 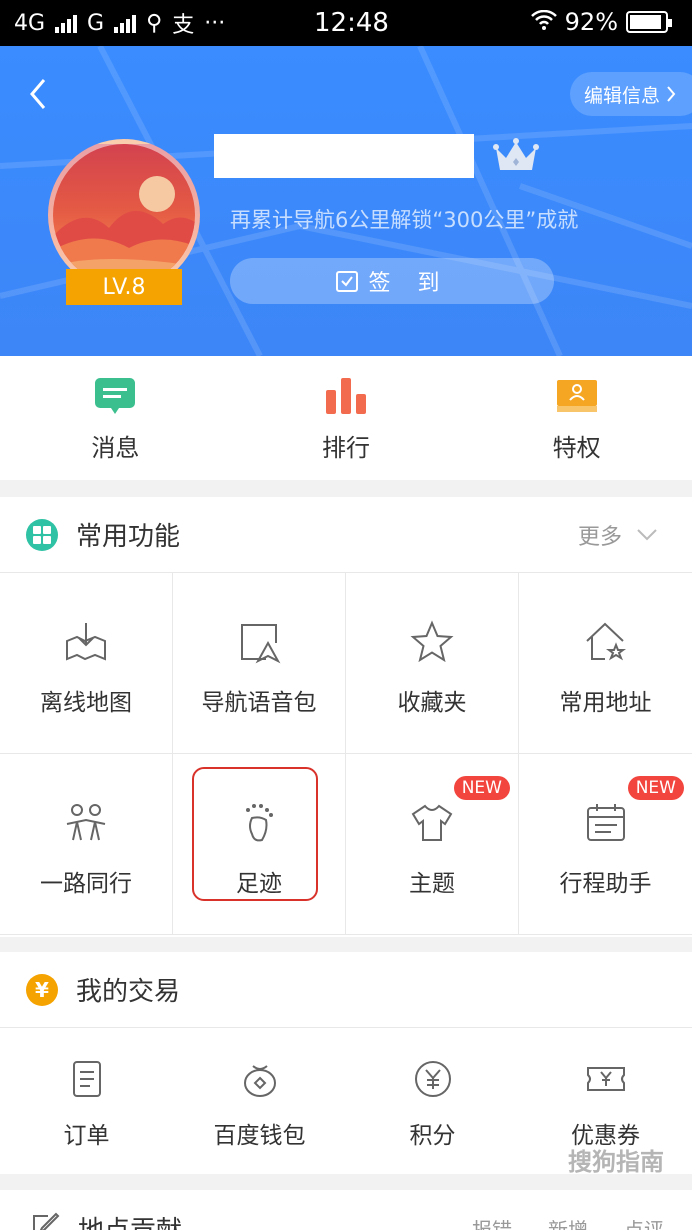 I want to click on more-button: 更多, so click(x=618, y=535).